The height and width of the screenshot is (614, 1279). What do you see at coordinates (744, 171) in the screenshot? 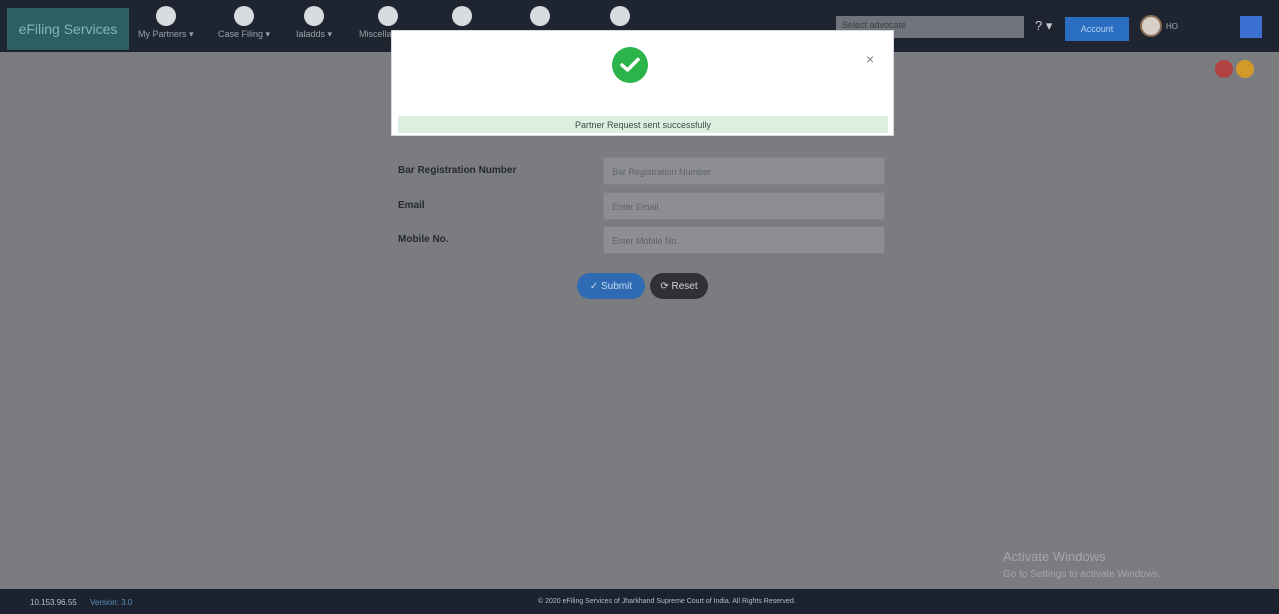
I see `bar-number-field: Bar Registration Number` at bounding box center [744, 171].